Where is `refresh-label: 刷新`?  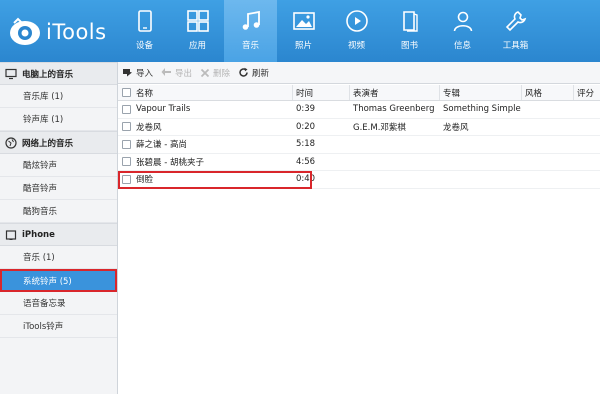 refresh-label: 刷新 is located at coordinates (261, 73).